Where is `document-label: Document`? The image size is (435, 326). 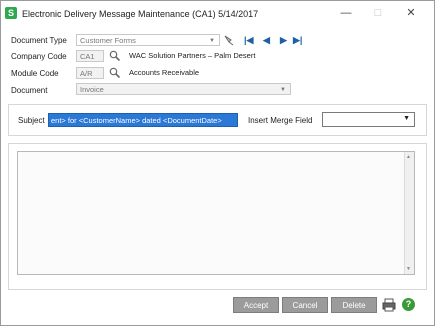
document-label: Document is located at coordinates (29, 90).